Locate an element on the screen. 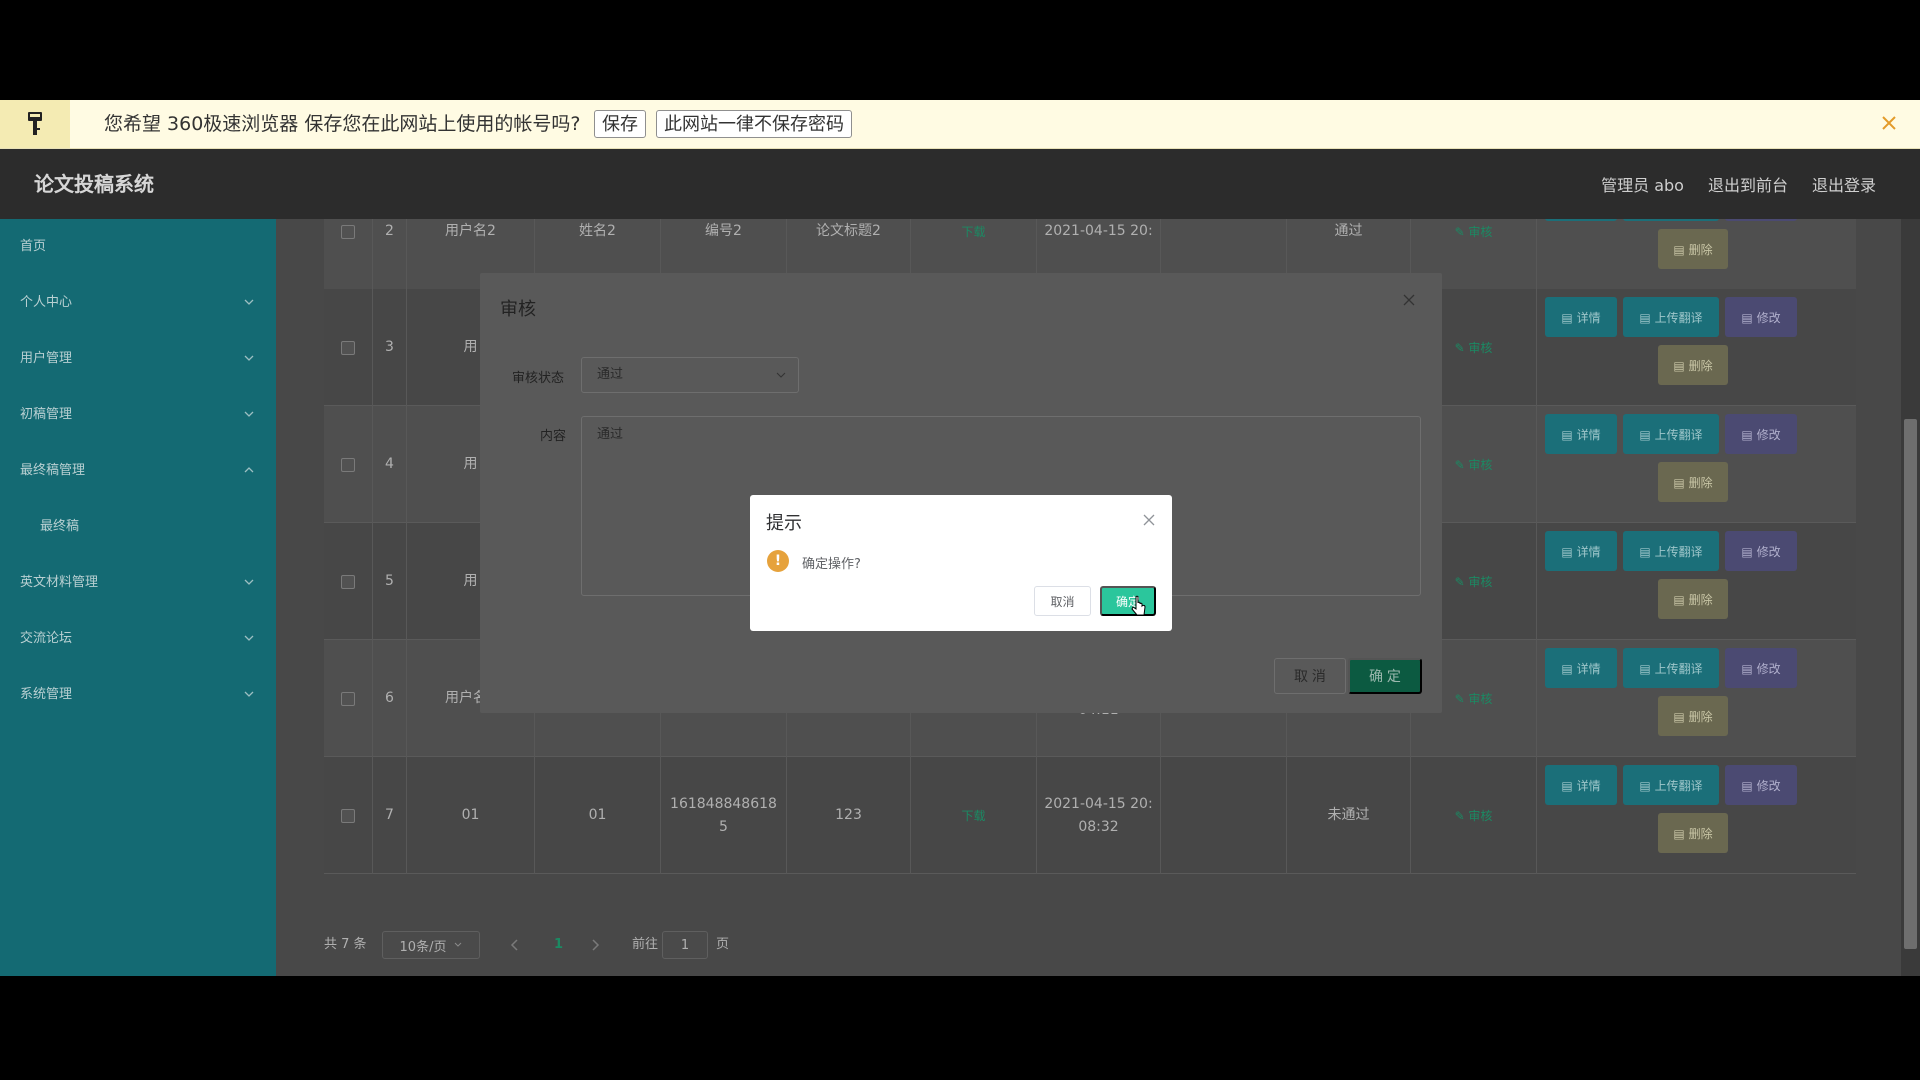 This screenshot has height=1080, width=1920. table-cell: 161848848618 5 is located at coordinates (723, 815).